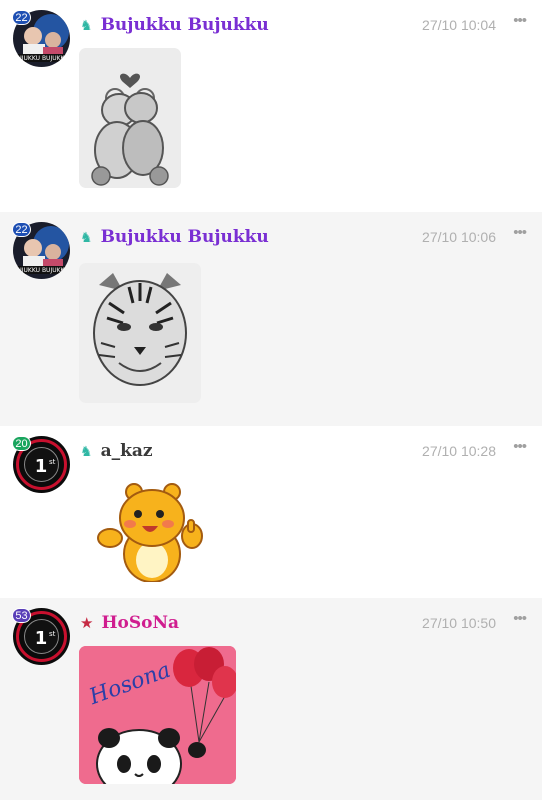 The image size is (542, 800). I want to click on username: a_kaz, so click(127, 451).